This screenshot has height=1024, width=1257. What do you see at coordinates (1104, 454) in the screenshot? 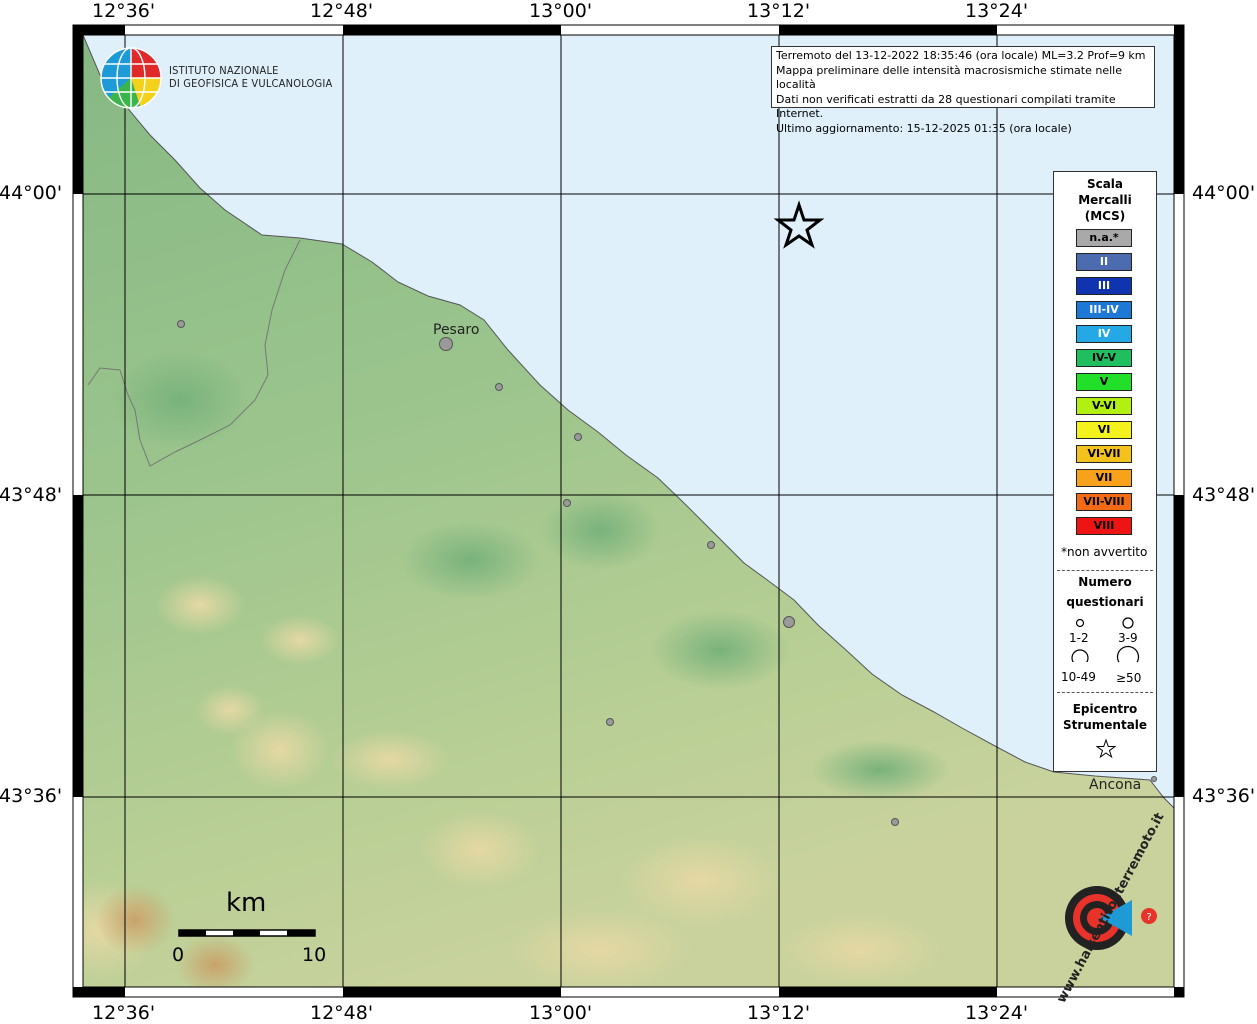
I see `mcs-item: VI-VII` at bounding box center [1104, 454].